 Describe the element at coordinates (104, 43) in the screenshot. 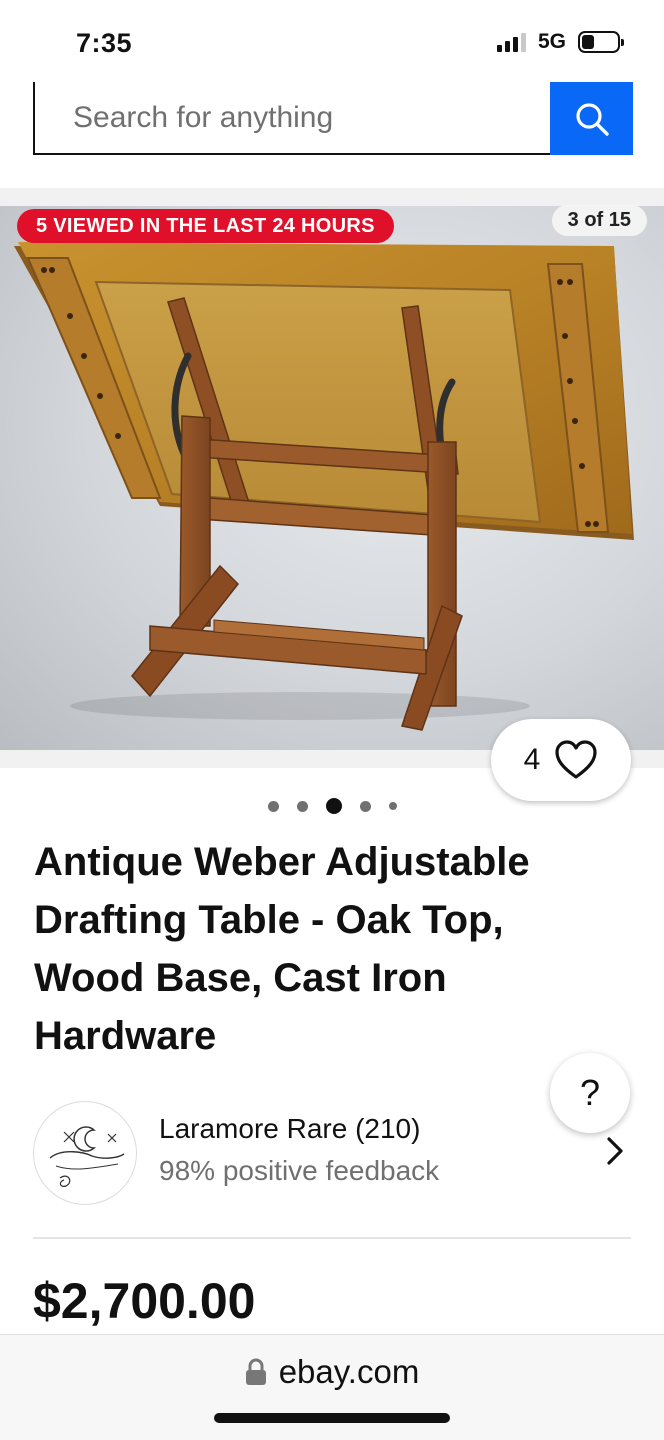

I see `status-time: 7:35` at that location.